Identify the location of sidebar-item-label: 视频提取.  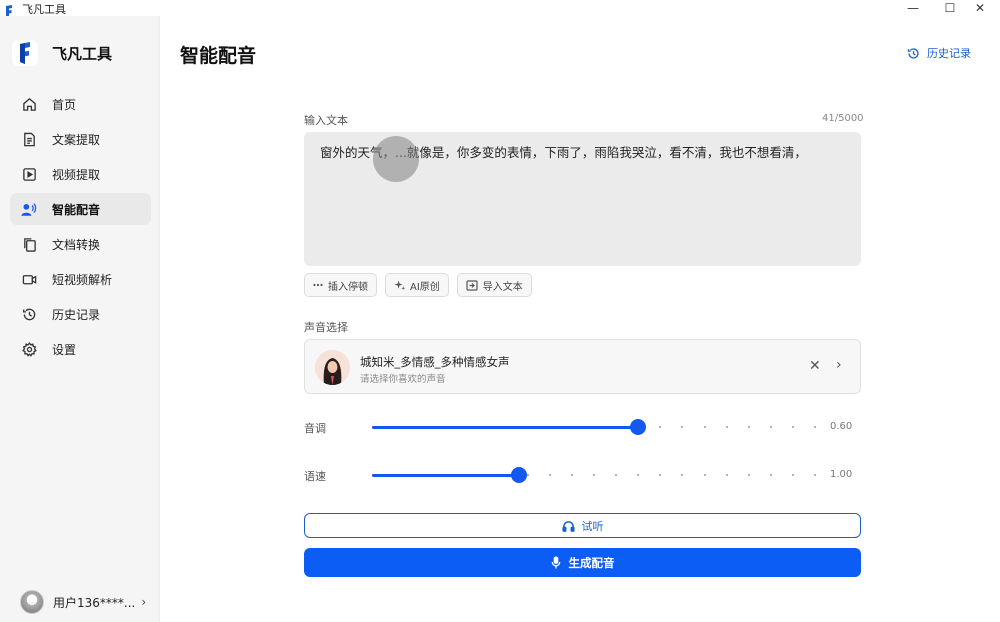
(76, 174).